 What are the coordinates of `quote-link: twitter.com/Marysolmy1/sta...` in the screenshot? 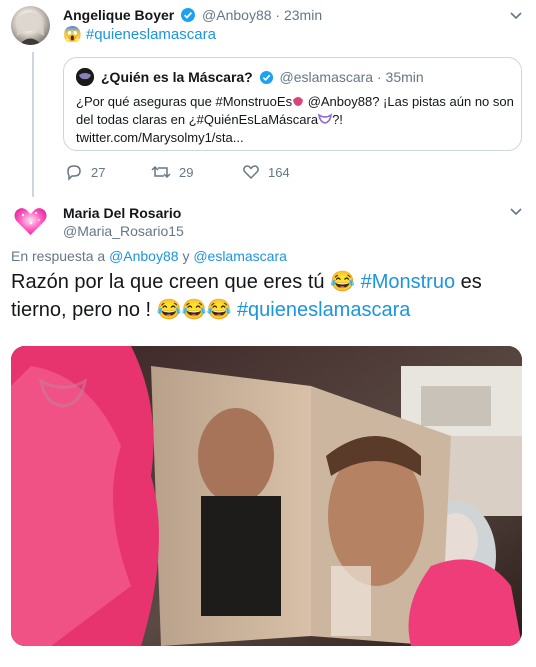 It's located at (160, 137).